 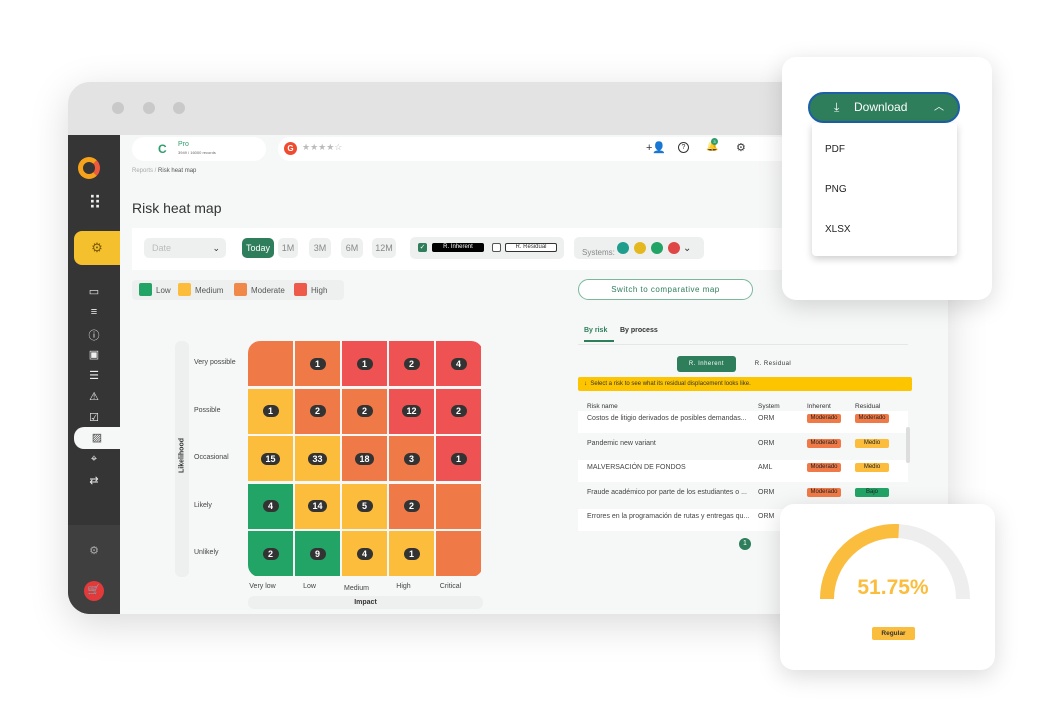 I want to click on download-button: ⤓ Download ︿, so click(x=884, y=107).